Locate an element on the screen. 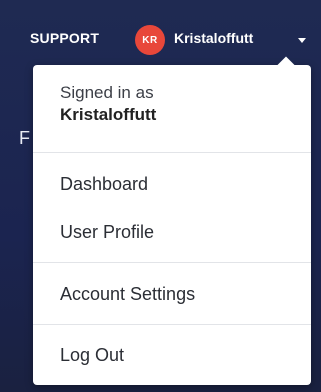 This screenshot has height=392, width=321. avatar-initials: KR is located at coordinates (150, 40).